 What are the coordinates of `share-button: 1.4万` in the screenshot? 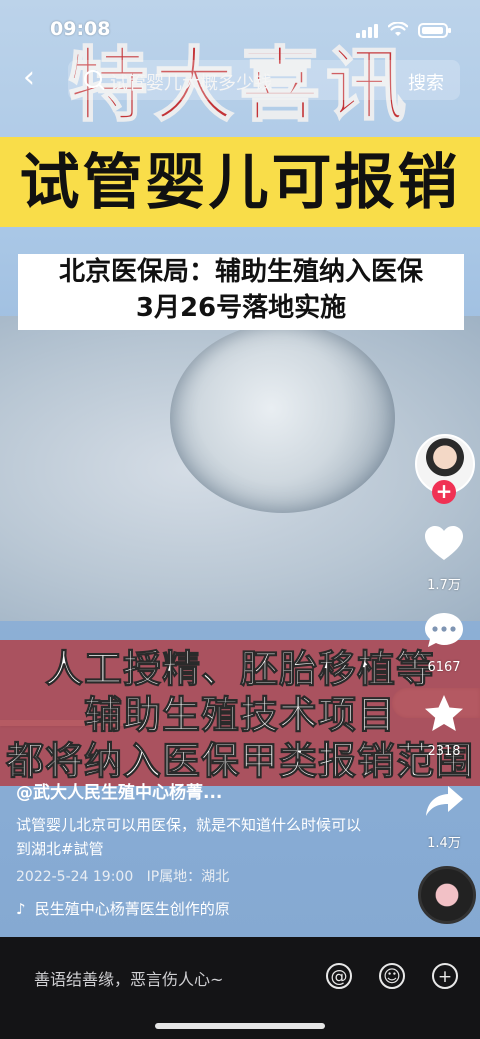 It's located at (444, 815).